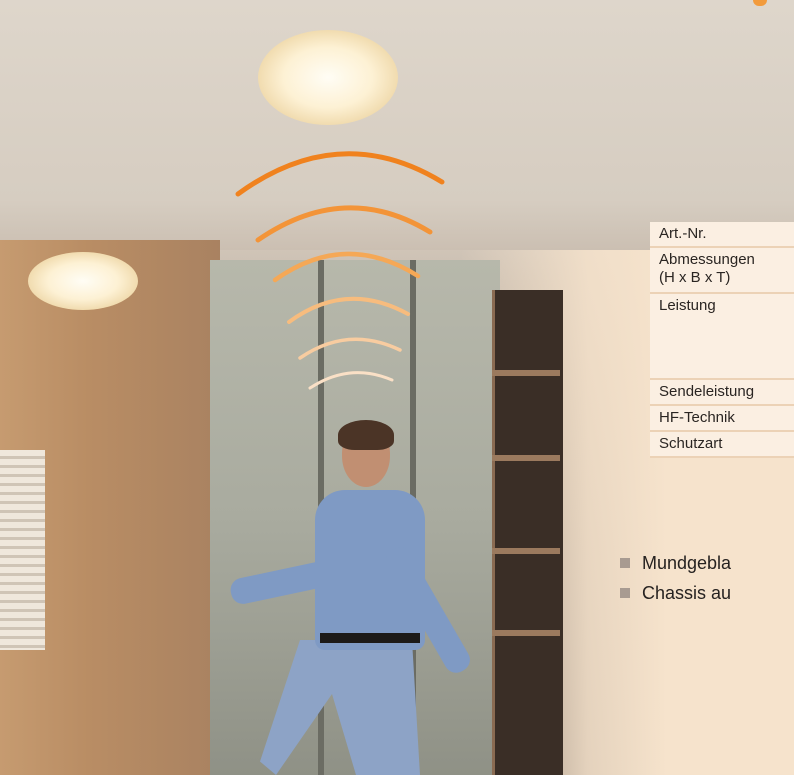 This screenshot has height=775, width=794. I want to click on spec-row-abmessungen: Abmessungen (H x B x T), so click(722, 269).